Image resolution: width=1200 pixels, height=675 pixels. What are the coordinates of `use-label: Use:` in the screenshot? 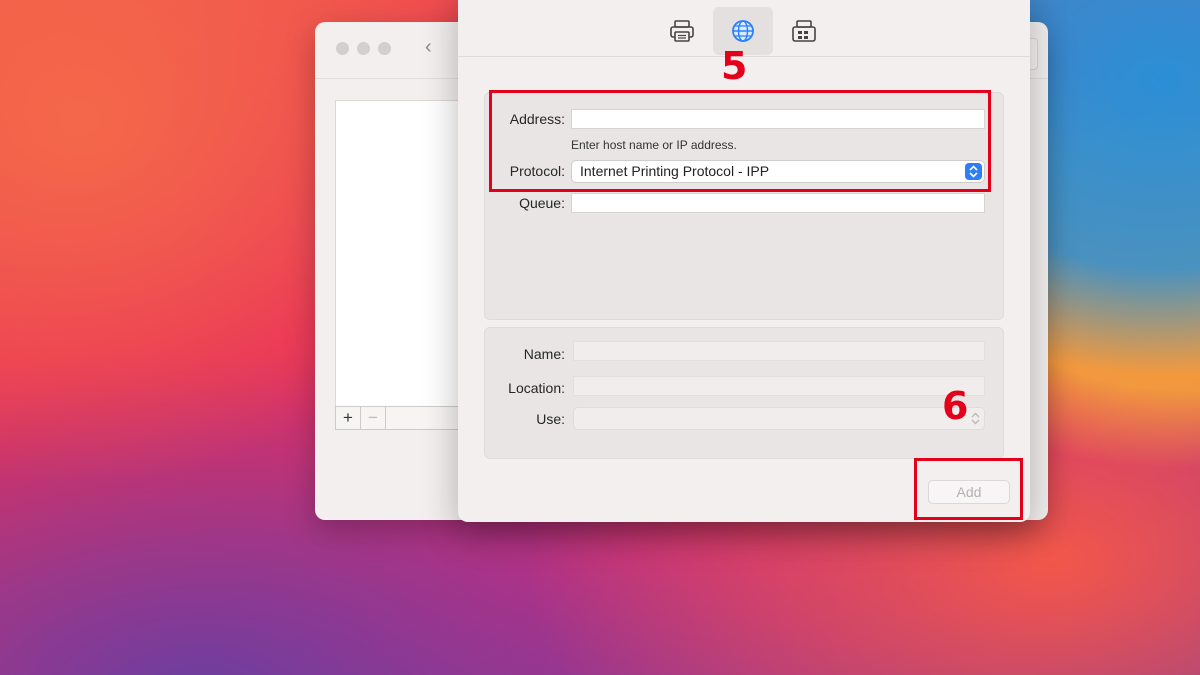 It's located at (550, 419).